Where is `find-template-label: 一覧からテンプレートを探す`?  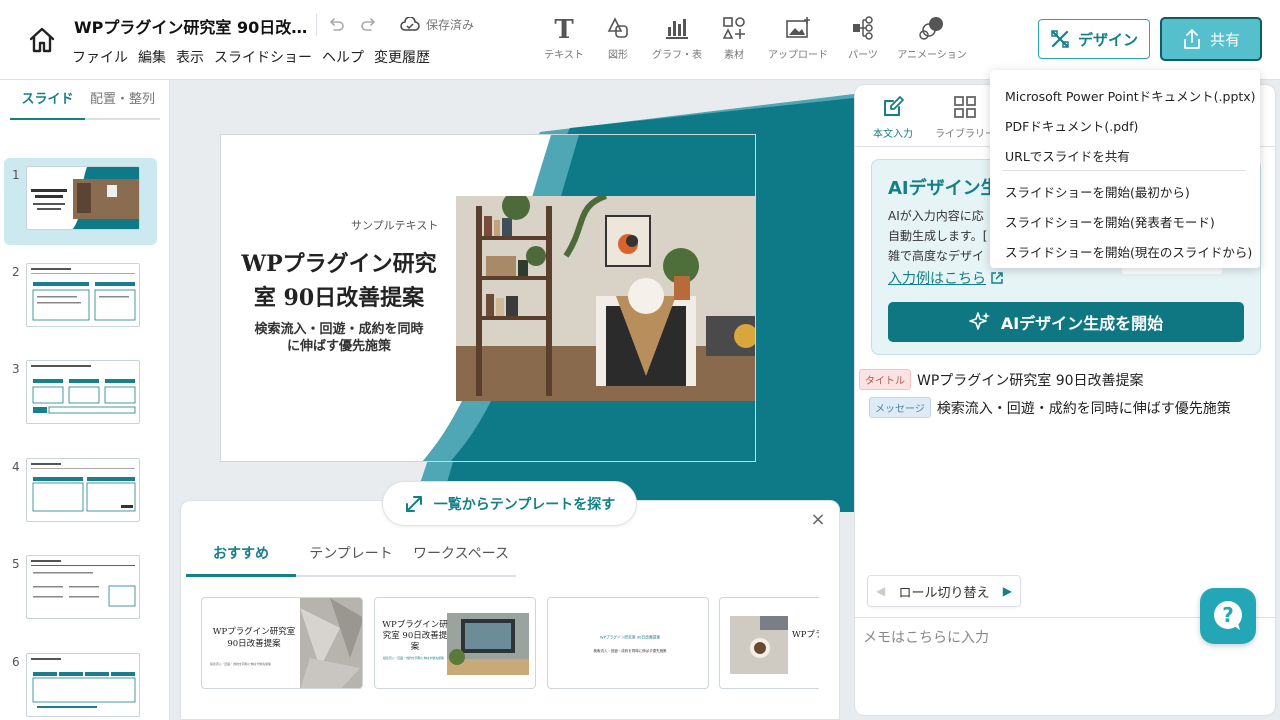
find-template-label: 一覧からテンプレートを探す is located at coordinates (524, 504).